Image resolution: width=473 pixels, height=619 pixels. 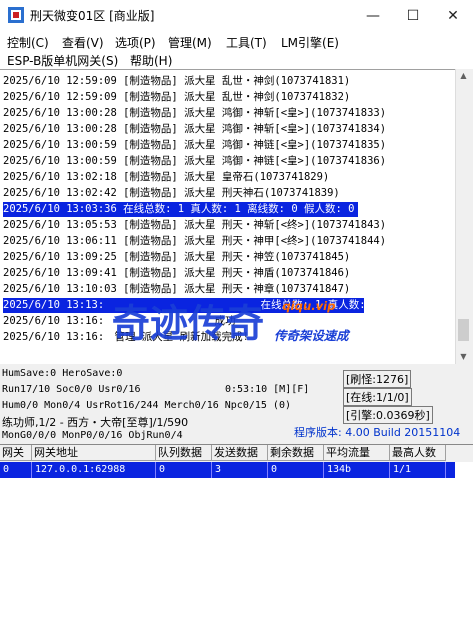 I want to click on app-icon, so click(x=16, y=15).